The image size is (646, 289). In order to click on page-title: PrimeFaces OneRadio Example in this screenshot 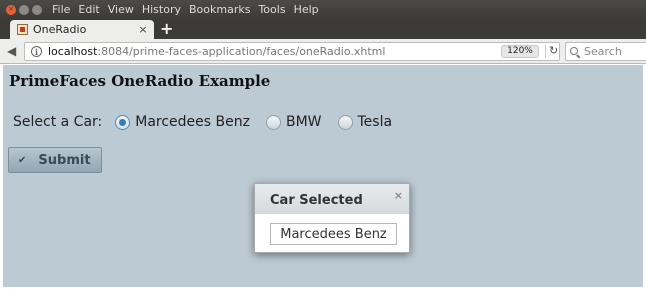, I will do `click(140, 81)`.